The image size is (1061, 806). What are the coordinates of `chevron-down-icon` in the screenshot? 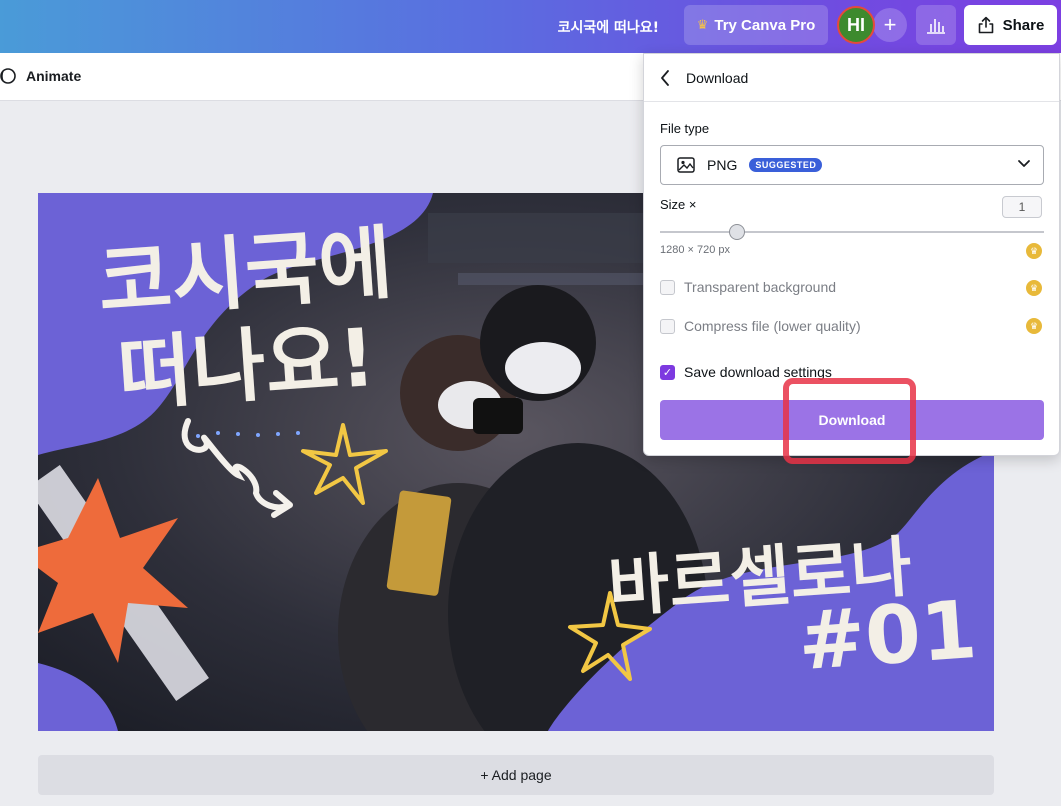 It's located at (1024, 163).